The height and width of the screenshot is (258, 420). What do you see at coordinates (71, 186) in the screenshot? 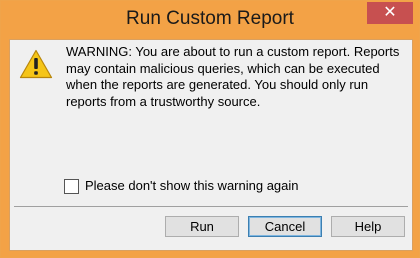
I see `dont-show-again-checkbox` at bounding box center [71, 186].